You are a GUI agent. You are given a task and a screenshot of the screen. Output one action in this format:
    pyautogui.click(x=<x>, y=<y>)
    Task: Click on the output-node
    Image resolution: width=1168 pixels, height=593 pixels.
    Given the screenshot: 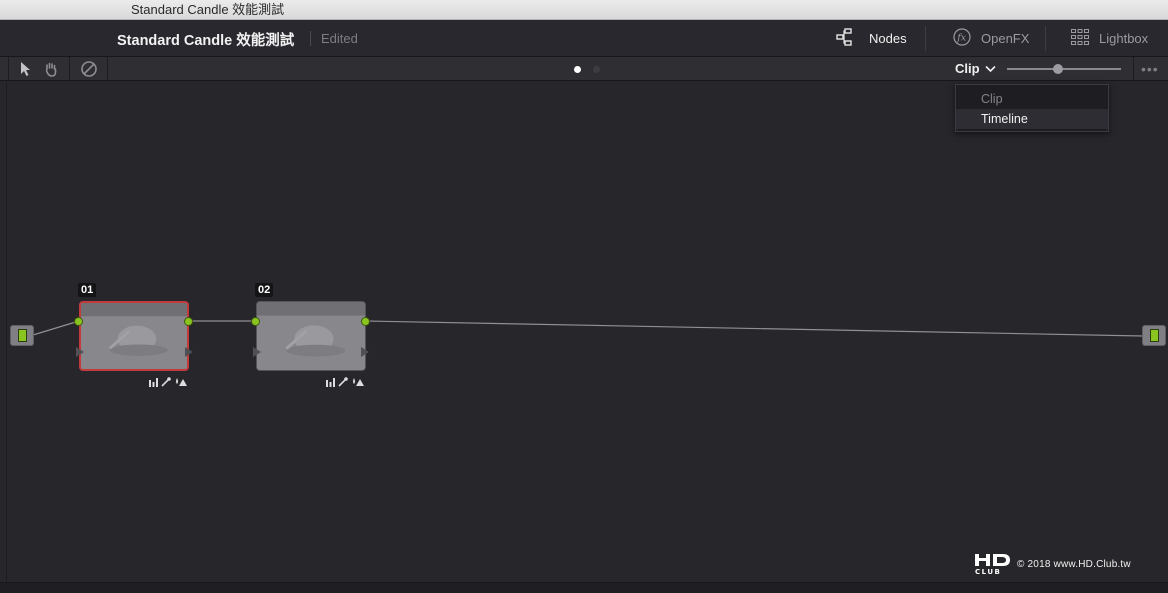 What is the action you would take?
    pyautogui.click(x=1154, y=335)
    